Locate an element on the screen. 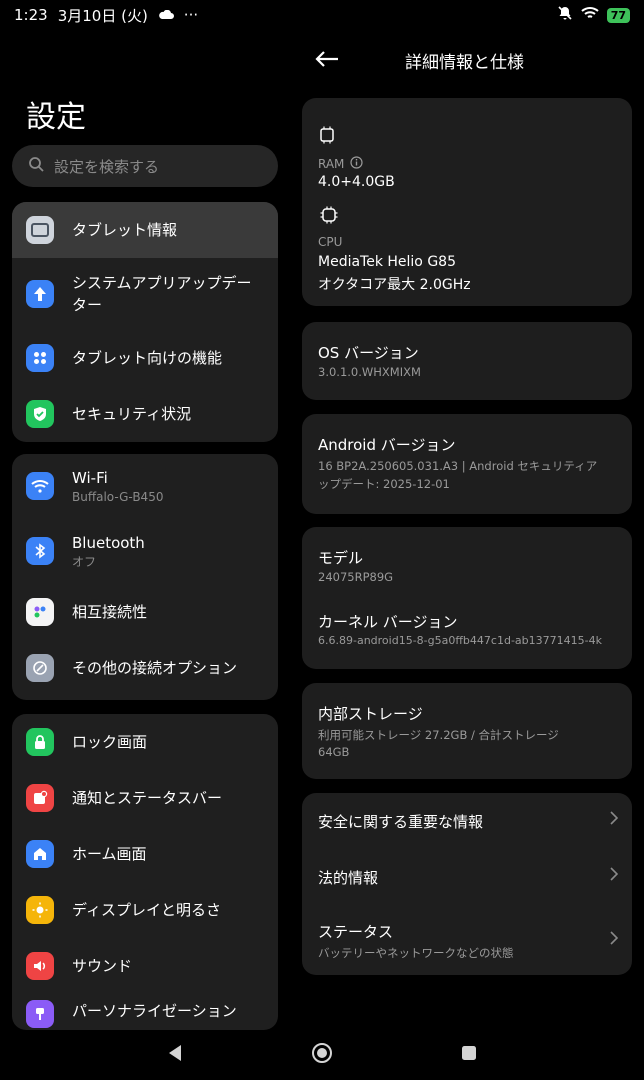 This screenshot has width=644, height=1080. ram-chip-icon is located at coordinates (327, 137).